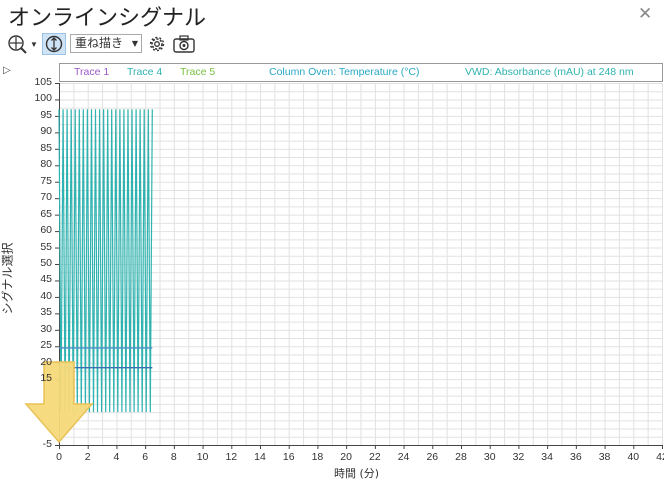 The height and width of the screenshot is (481, 664). I want to click on y-tick-label: 85, so click(46, 147).